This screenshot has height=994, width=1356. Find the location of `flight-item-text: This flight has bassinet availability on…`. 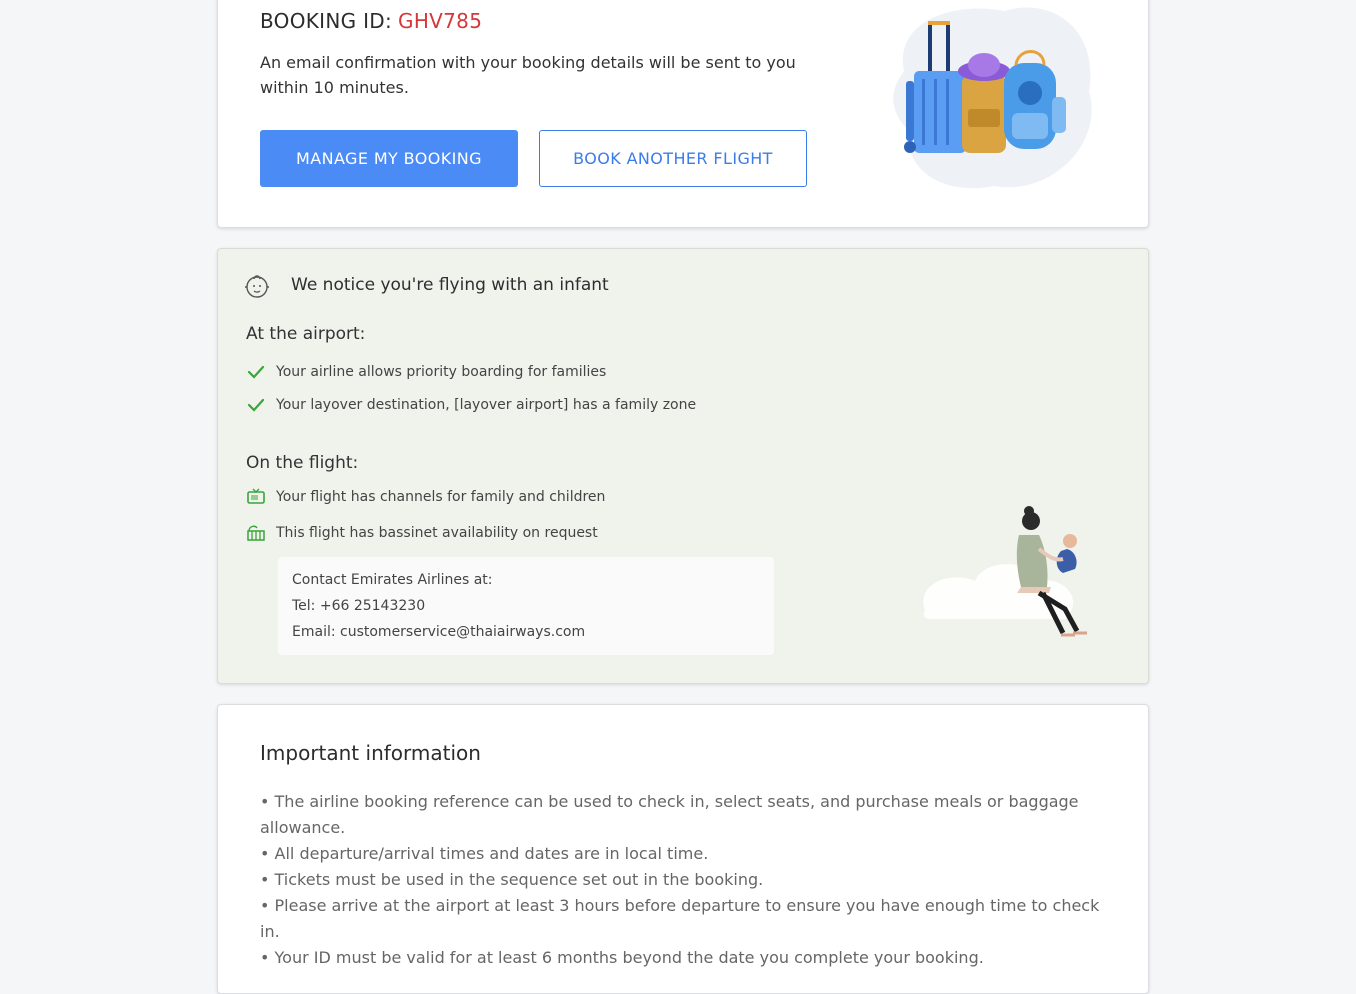

flight-item-text: This flight has bassinet availability on… is located at coordinates (437, 533).